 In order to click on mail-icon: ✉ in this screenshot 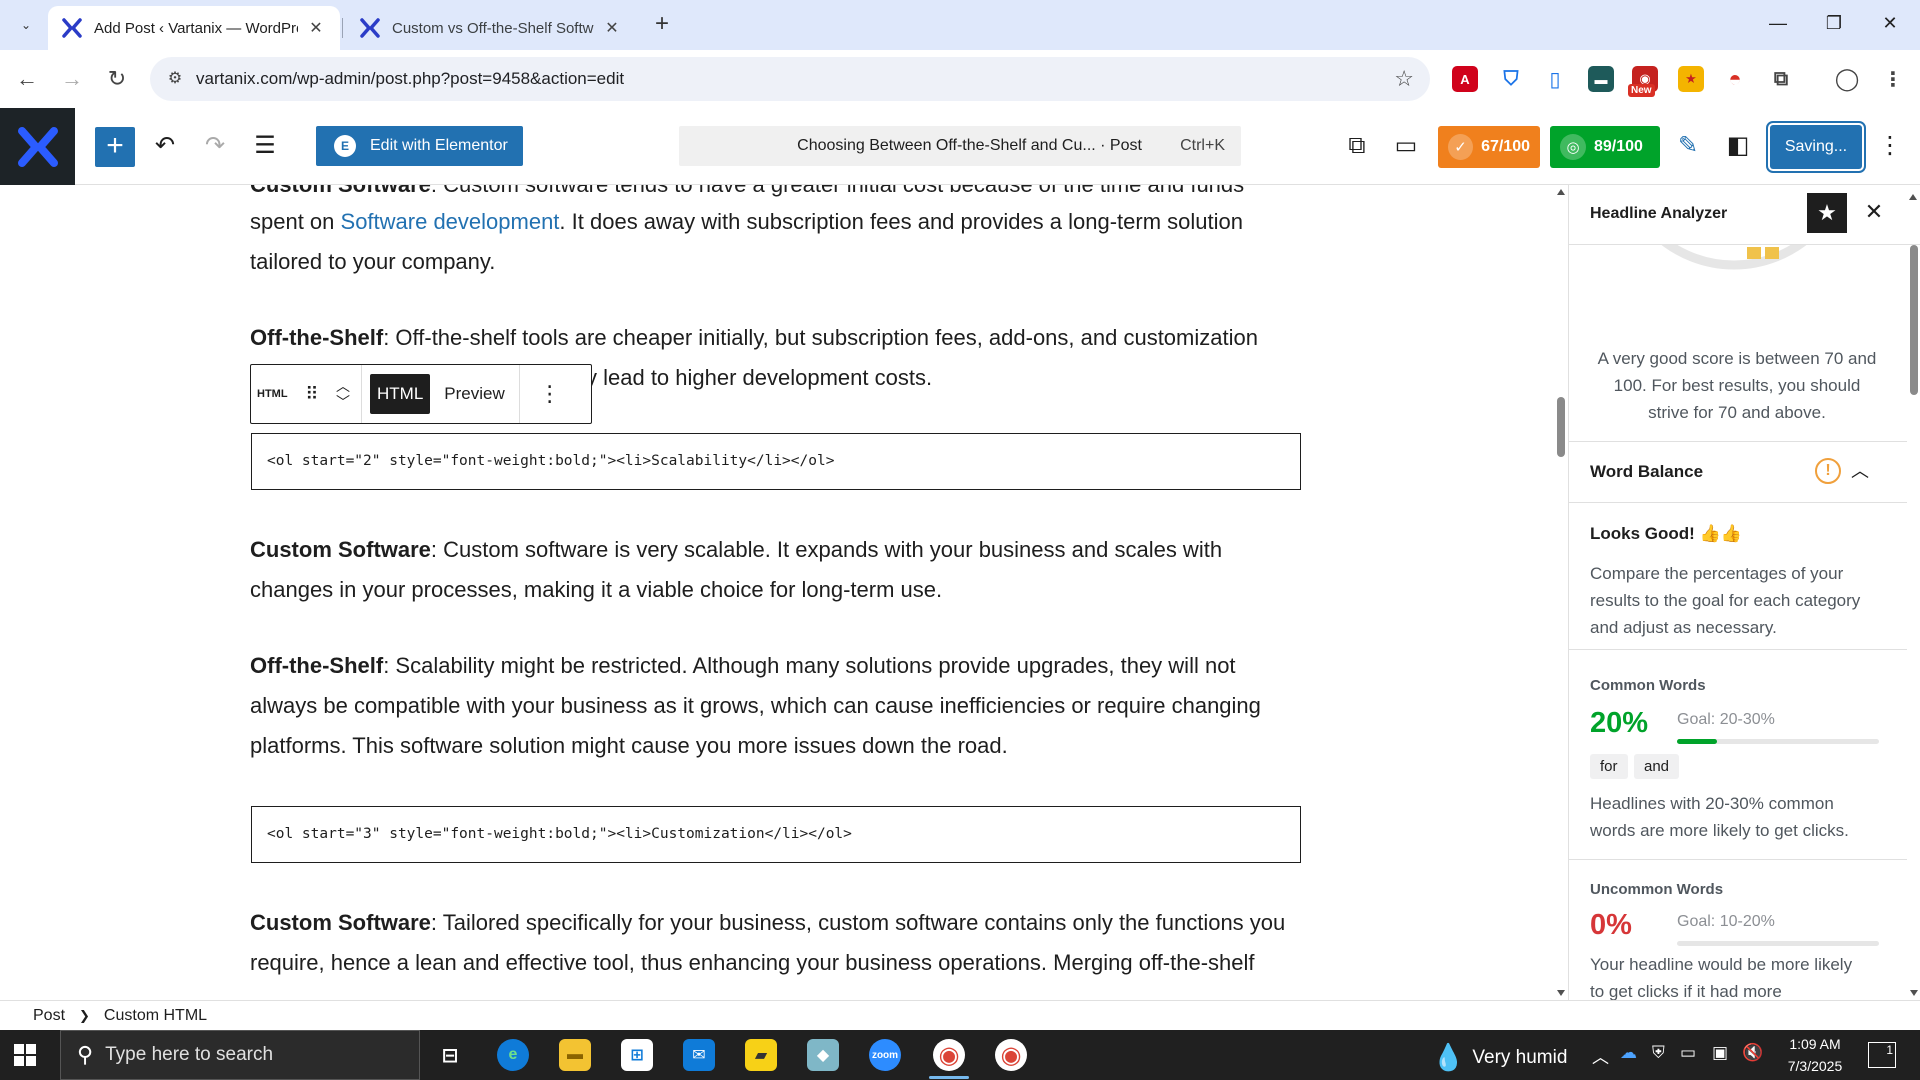, I will do `click(699, 1055)`.